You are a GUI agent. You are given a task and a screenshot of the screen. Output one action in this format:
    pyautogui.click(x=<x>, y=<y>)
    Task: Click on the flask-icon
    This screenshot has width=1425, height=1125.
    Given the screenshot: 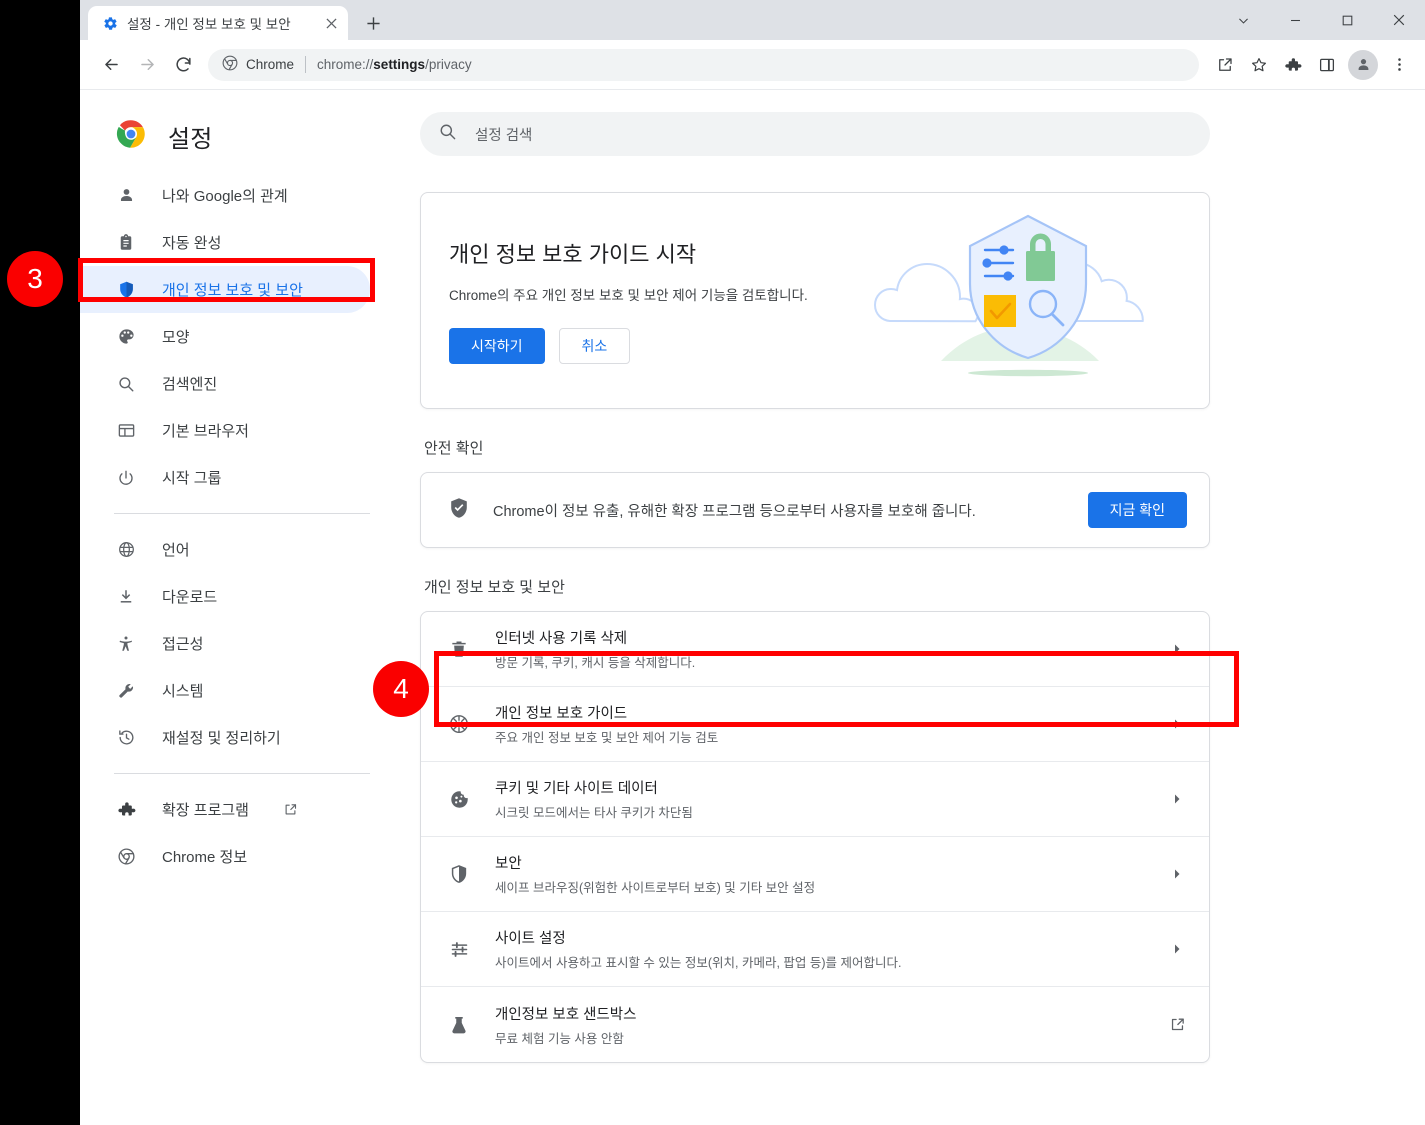 What is the action you would take?
    pyautogui.click(x=459, y=1025)
    